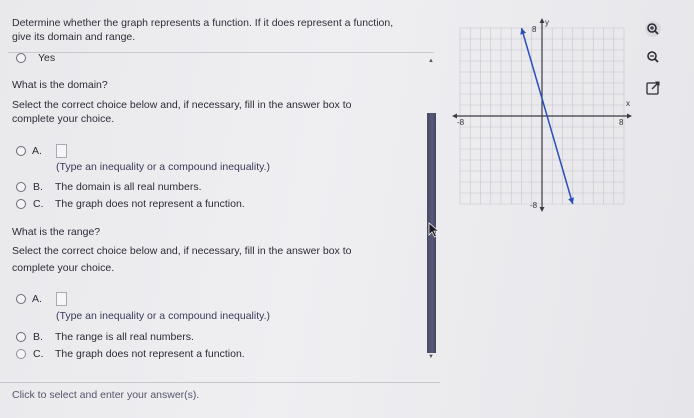 The width and height of the screenshot is (694, 418). I want to click on zoom-out-button, so click(653, 57).